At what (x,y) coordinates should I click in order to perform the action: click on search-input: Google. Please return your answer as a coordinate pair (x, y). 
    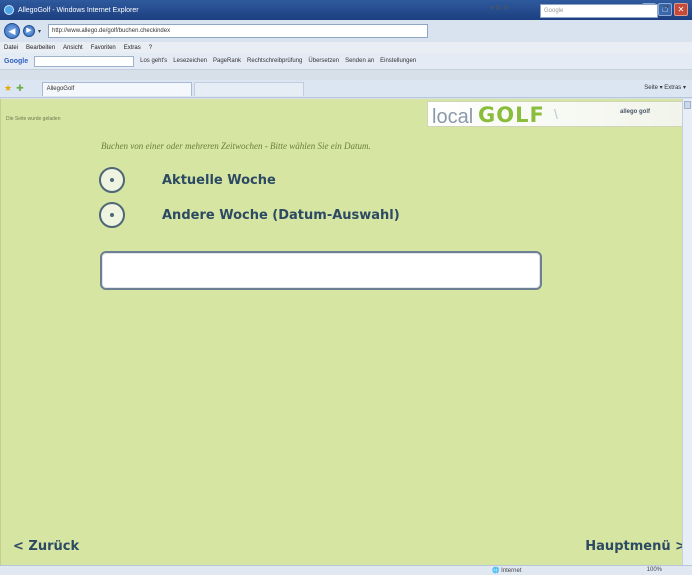
    Looking at the image, I should click on (599, 11).